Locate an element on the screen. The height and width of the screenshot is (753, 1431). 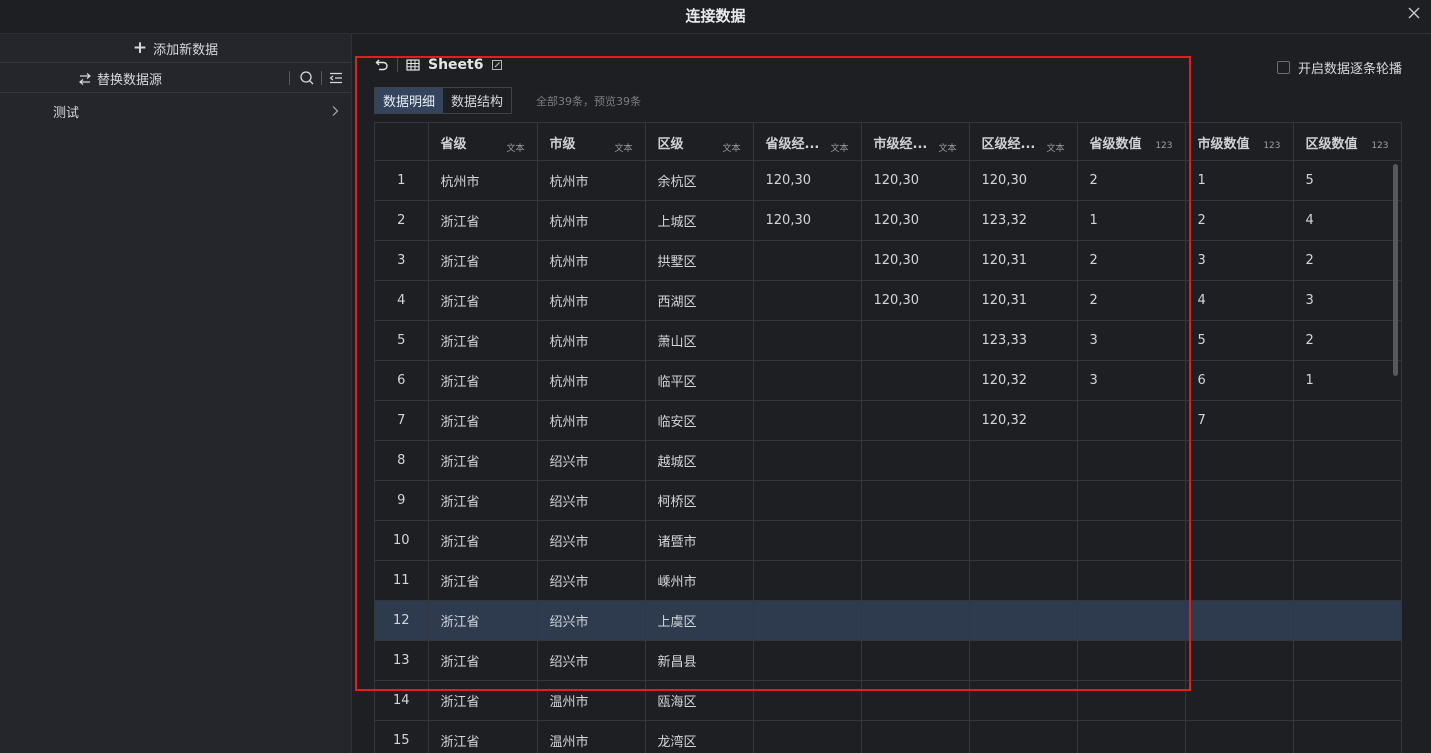
row-index: 4 is located at coordinates (402, 300).